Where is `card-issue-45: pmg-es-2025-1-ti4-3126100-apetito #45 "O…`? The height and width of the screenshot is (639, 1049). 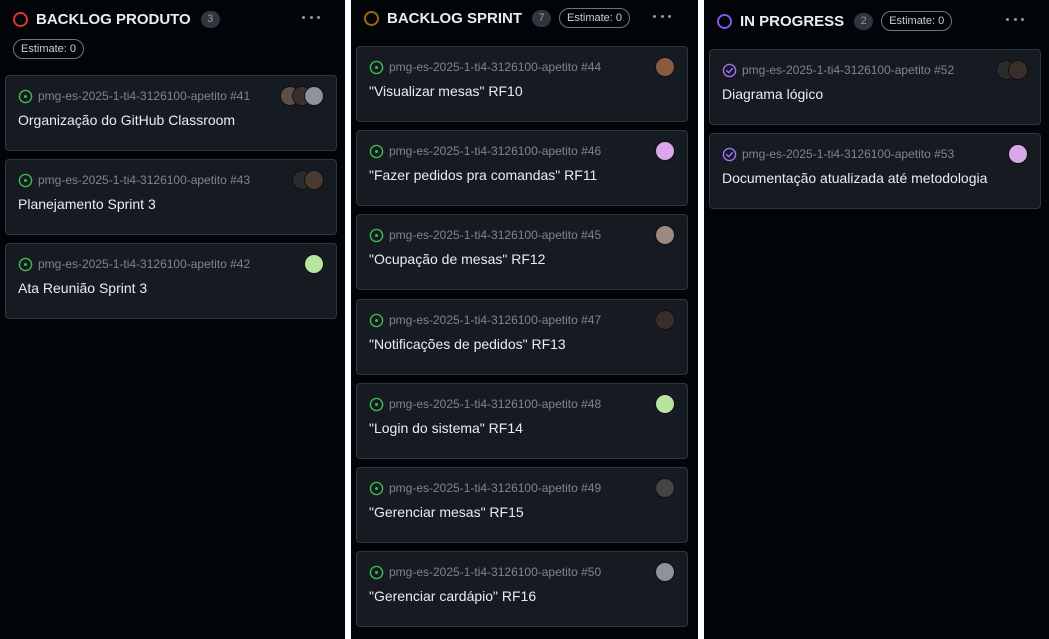
card-issue-45: pmg-es-2025-1-ti4-3126100-apetito #45 "O… is located at coordinates (522, 252).